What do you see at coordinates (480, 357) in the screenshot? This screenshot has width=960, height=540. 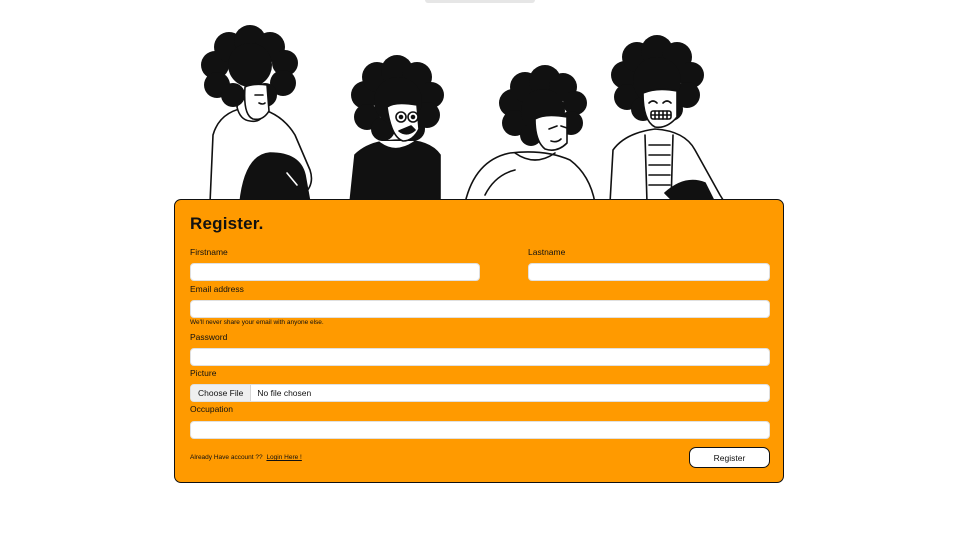 I see `password-input` at bounding box center [480, 357].